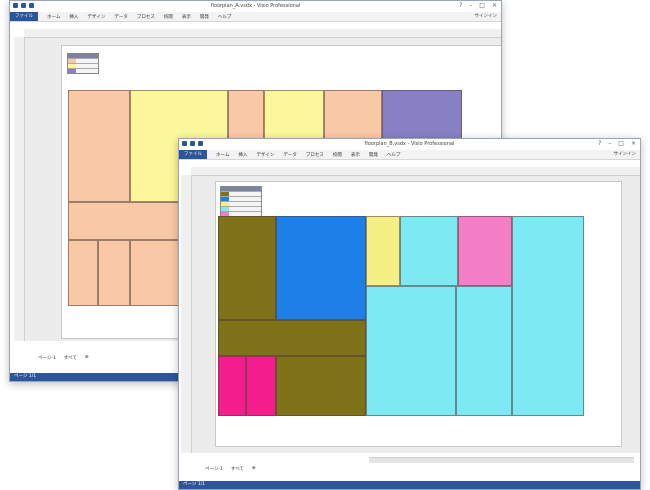 Image resolution: width=650 pixels, height=490 pixels. What do you see at coordinates (383, 251) in the screenshot?
I see `room-lightyellow` at bounding box center [383, 251].